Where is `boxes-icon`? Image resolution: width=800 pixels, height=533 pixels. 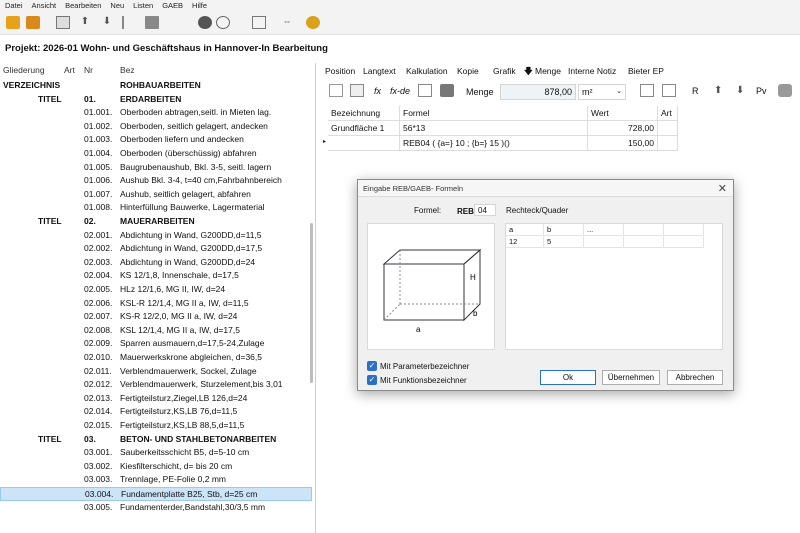 boxes-icon is located at coordinates (33, 22).